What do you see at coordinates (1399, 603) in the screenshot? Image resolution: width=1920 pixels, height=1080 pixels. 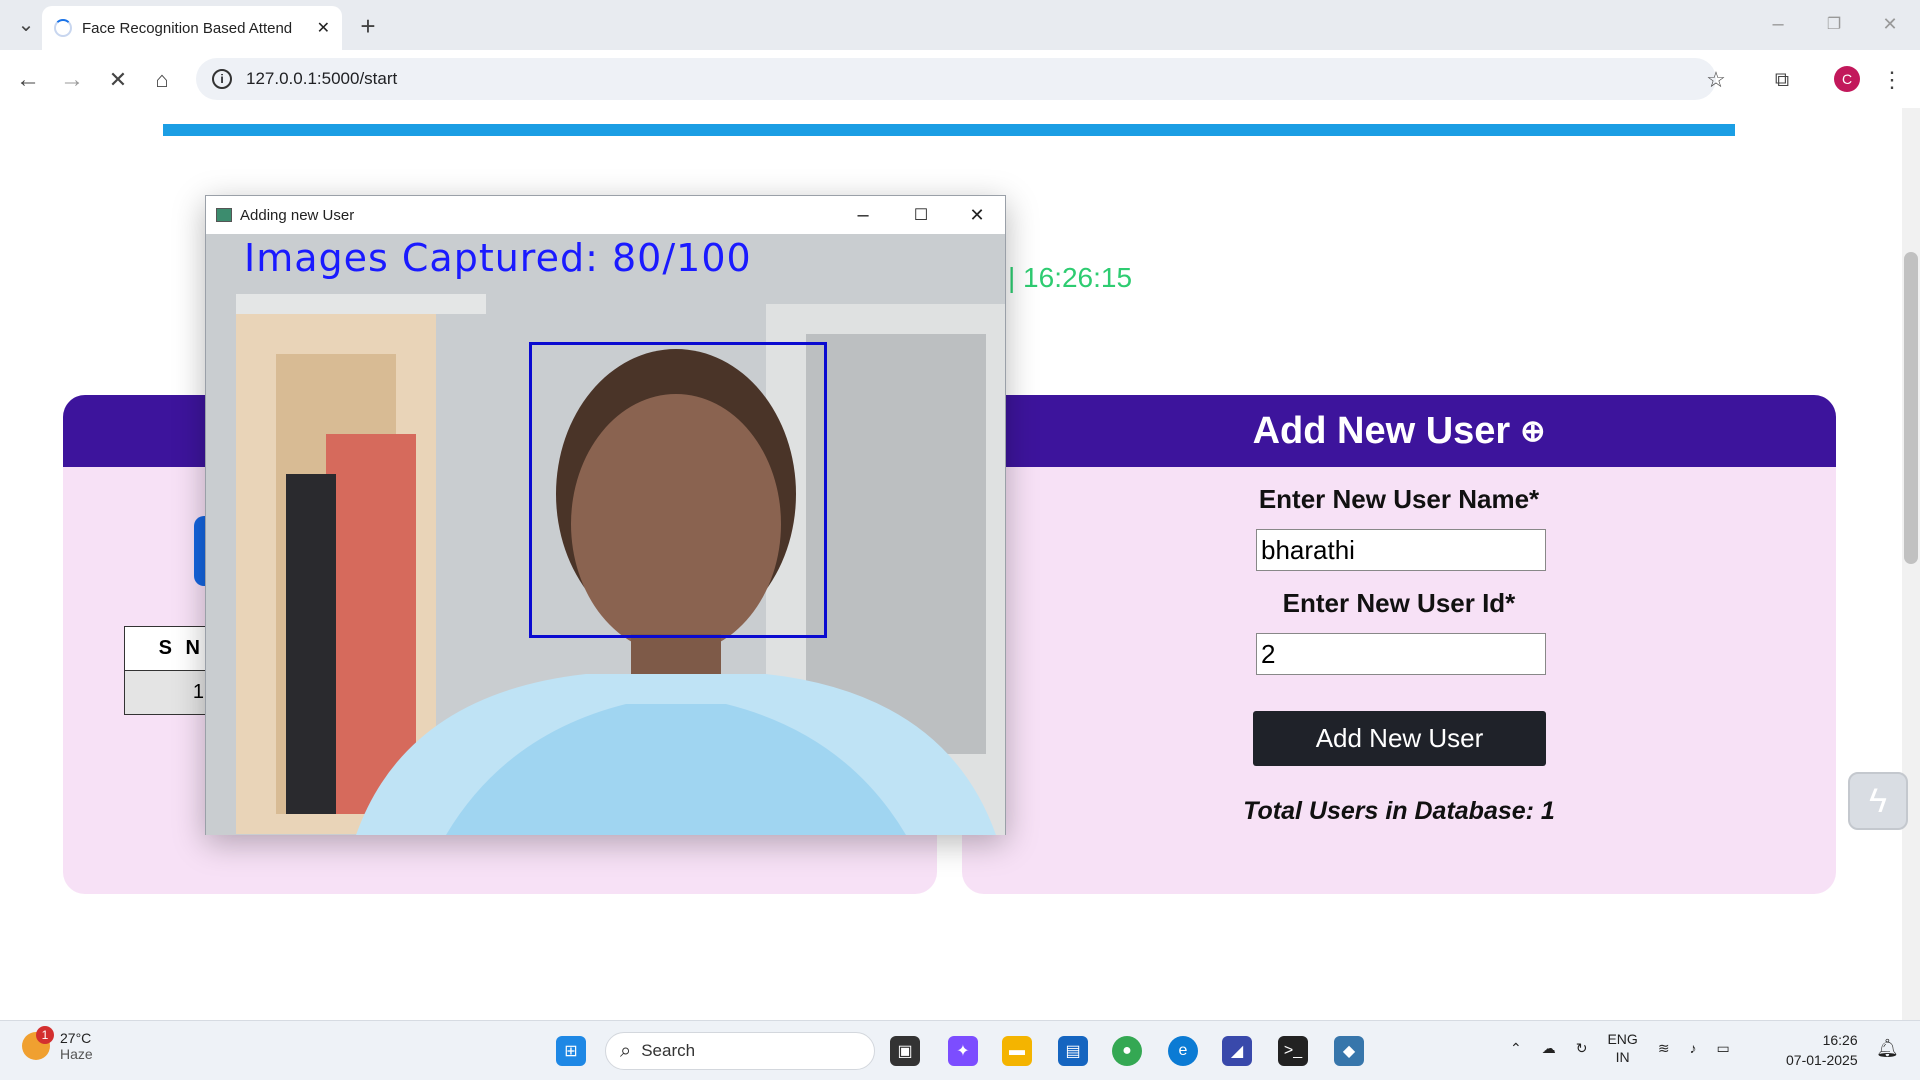 I see `user-id-label: Enter New User Id*` at bounding box center [1399, 603].